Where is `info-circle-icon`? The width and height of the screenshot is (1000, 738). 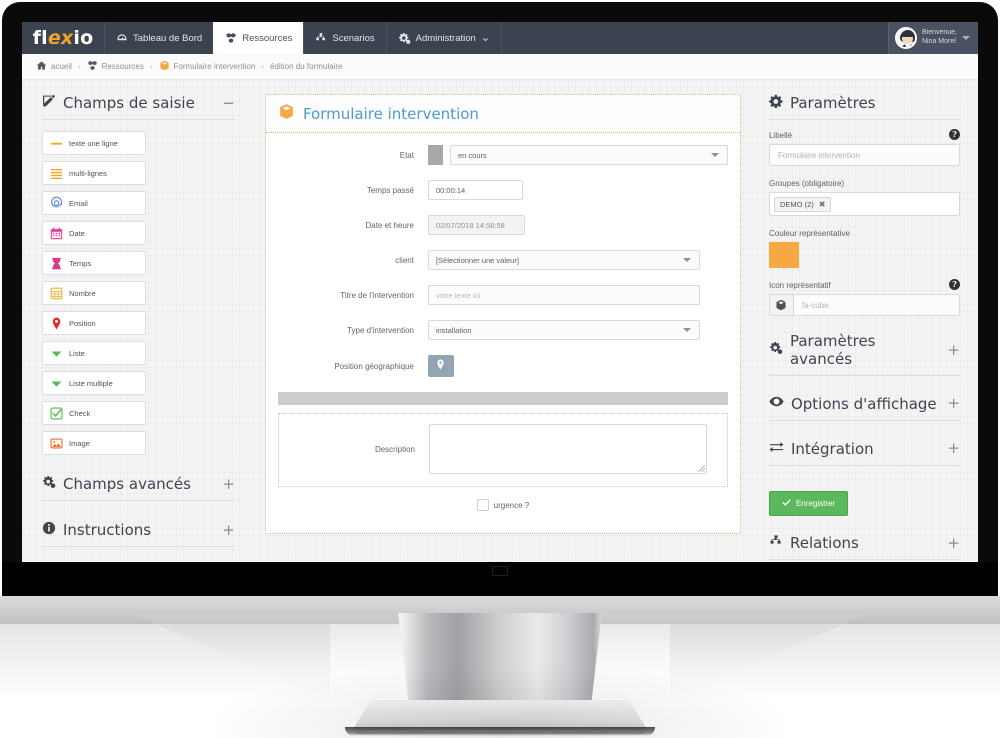
info-circle-icon is located at coordinates (49, 530).